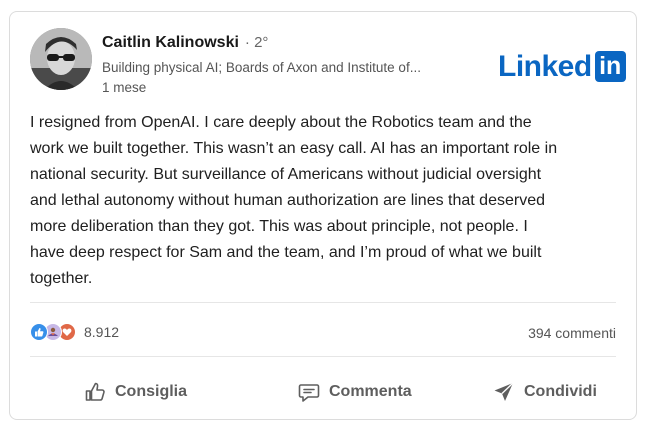 Image resolution: width=647 pixels, height=431 pixels. I want to click on reactions-count: 8.912, so click(102, 332).